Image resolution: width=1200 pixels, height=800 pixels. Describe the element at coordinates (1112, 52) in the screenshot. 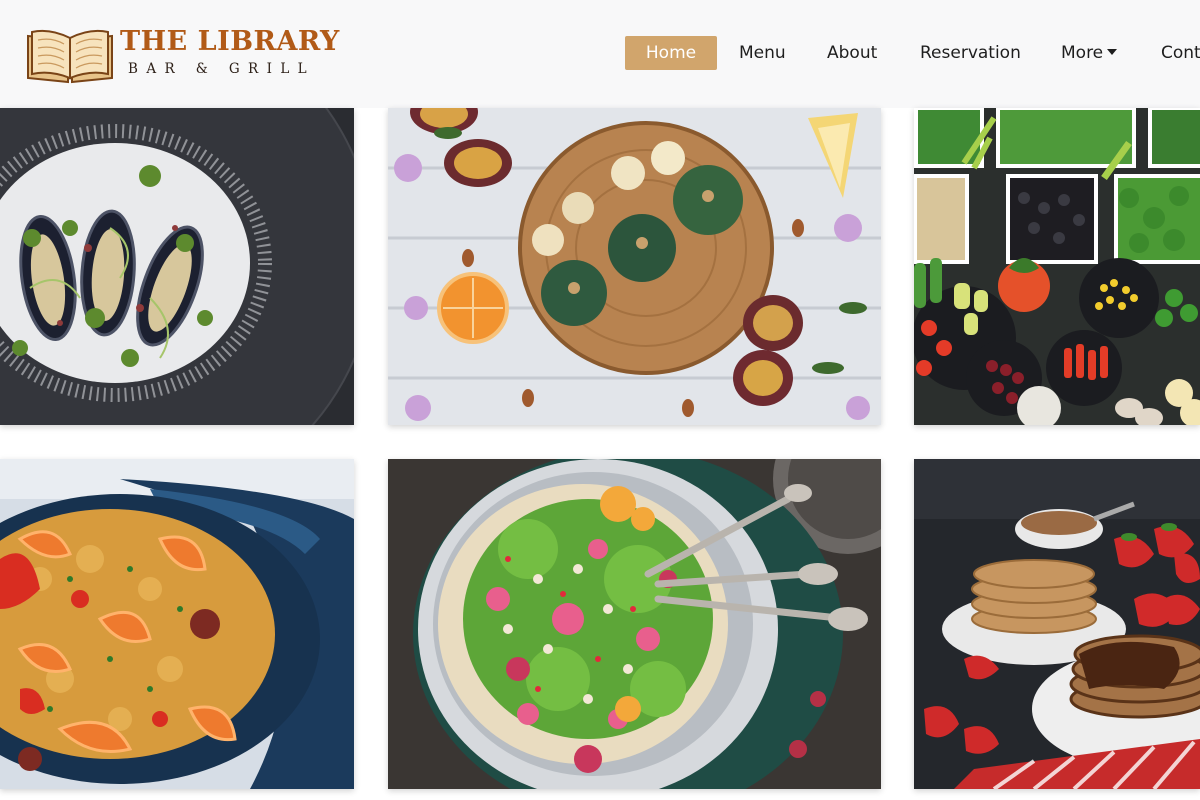

I see `caret-down-icon` at that location.